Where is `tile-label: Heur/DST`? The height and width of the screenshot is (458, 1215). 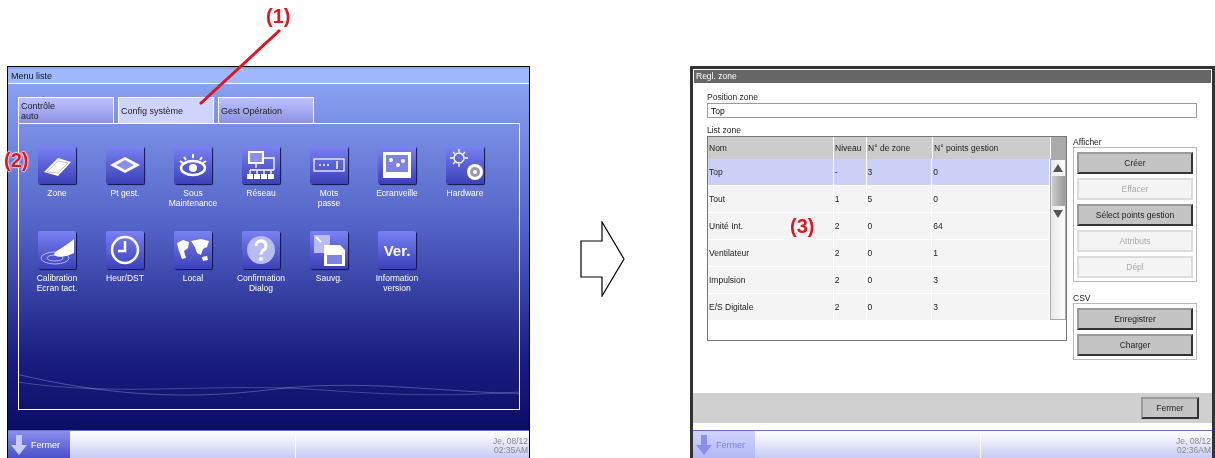
tile-label: Heur/DST is located at coordinates (125, 278).